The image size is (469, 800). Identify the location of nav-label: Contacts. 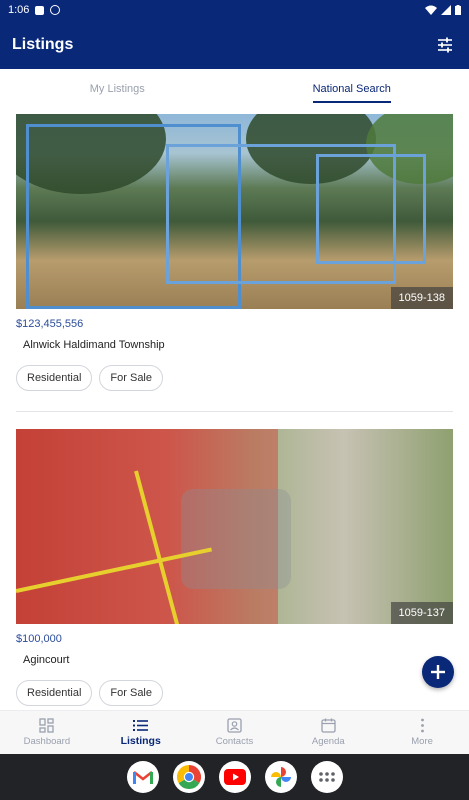
(234, 741).